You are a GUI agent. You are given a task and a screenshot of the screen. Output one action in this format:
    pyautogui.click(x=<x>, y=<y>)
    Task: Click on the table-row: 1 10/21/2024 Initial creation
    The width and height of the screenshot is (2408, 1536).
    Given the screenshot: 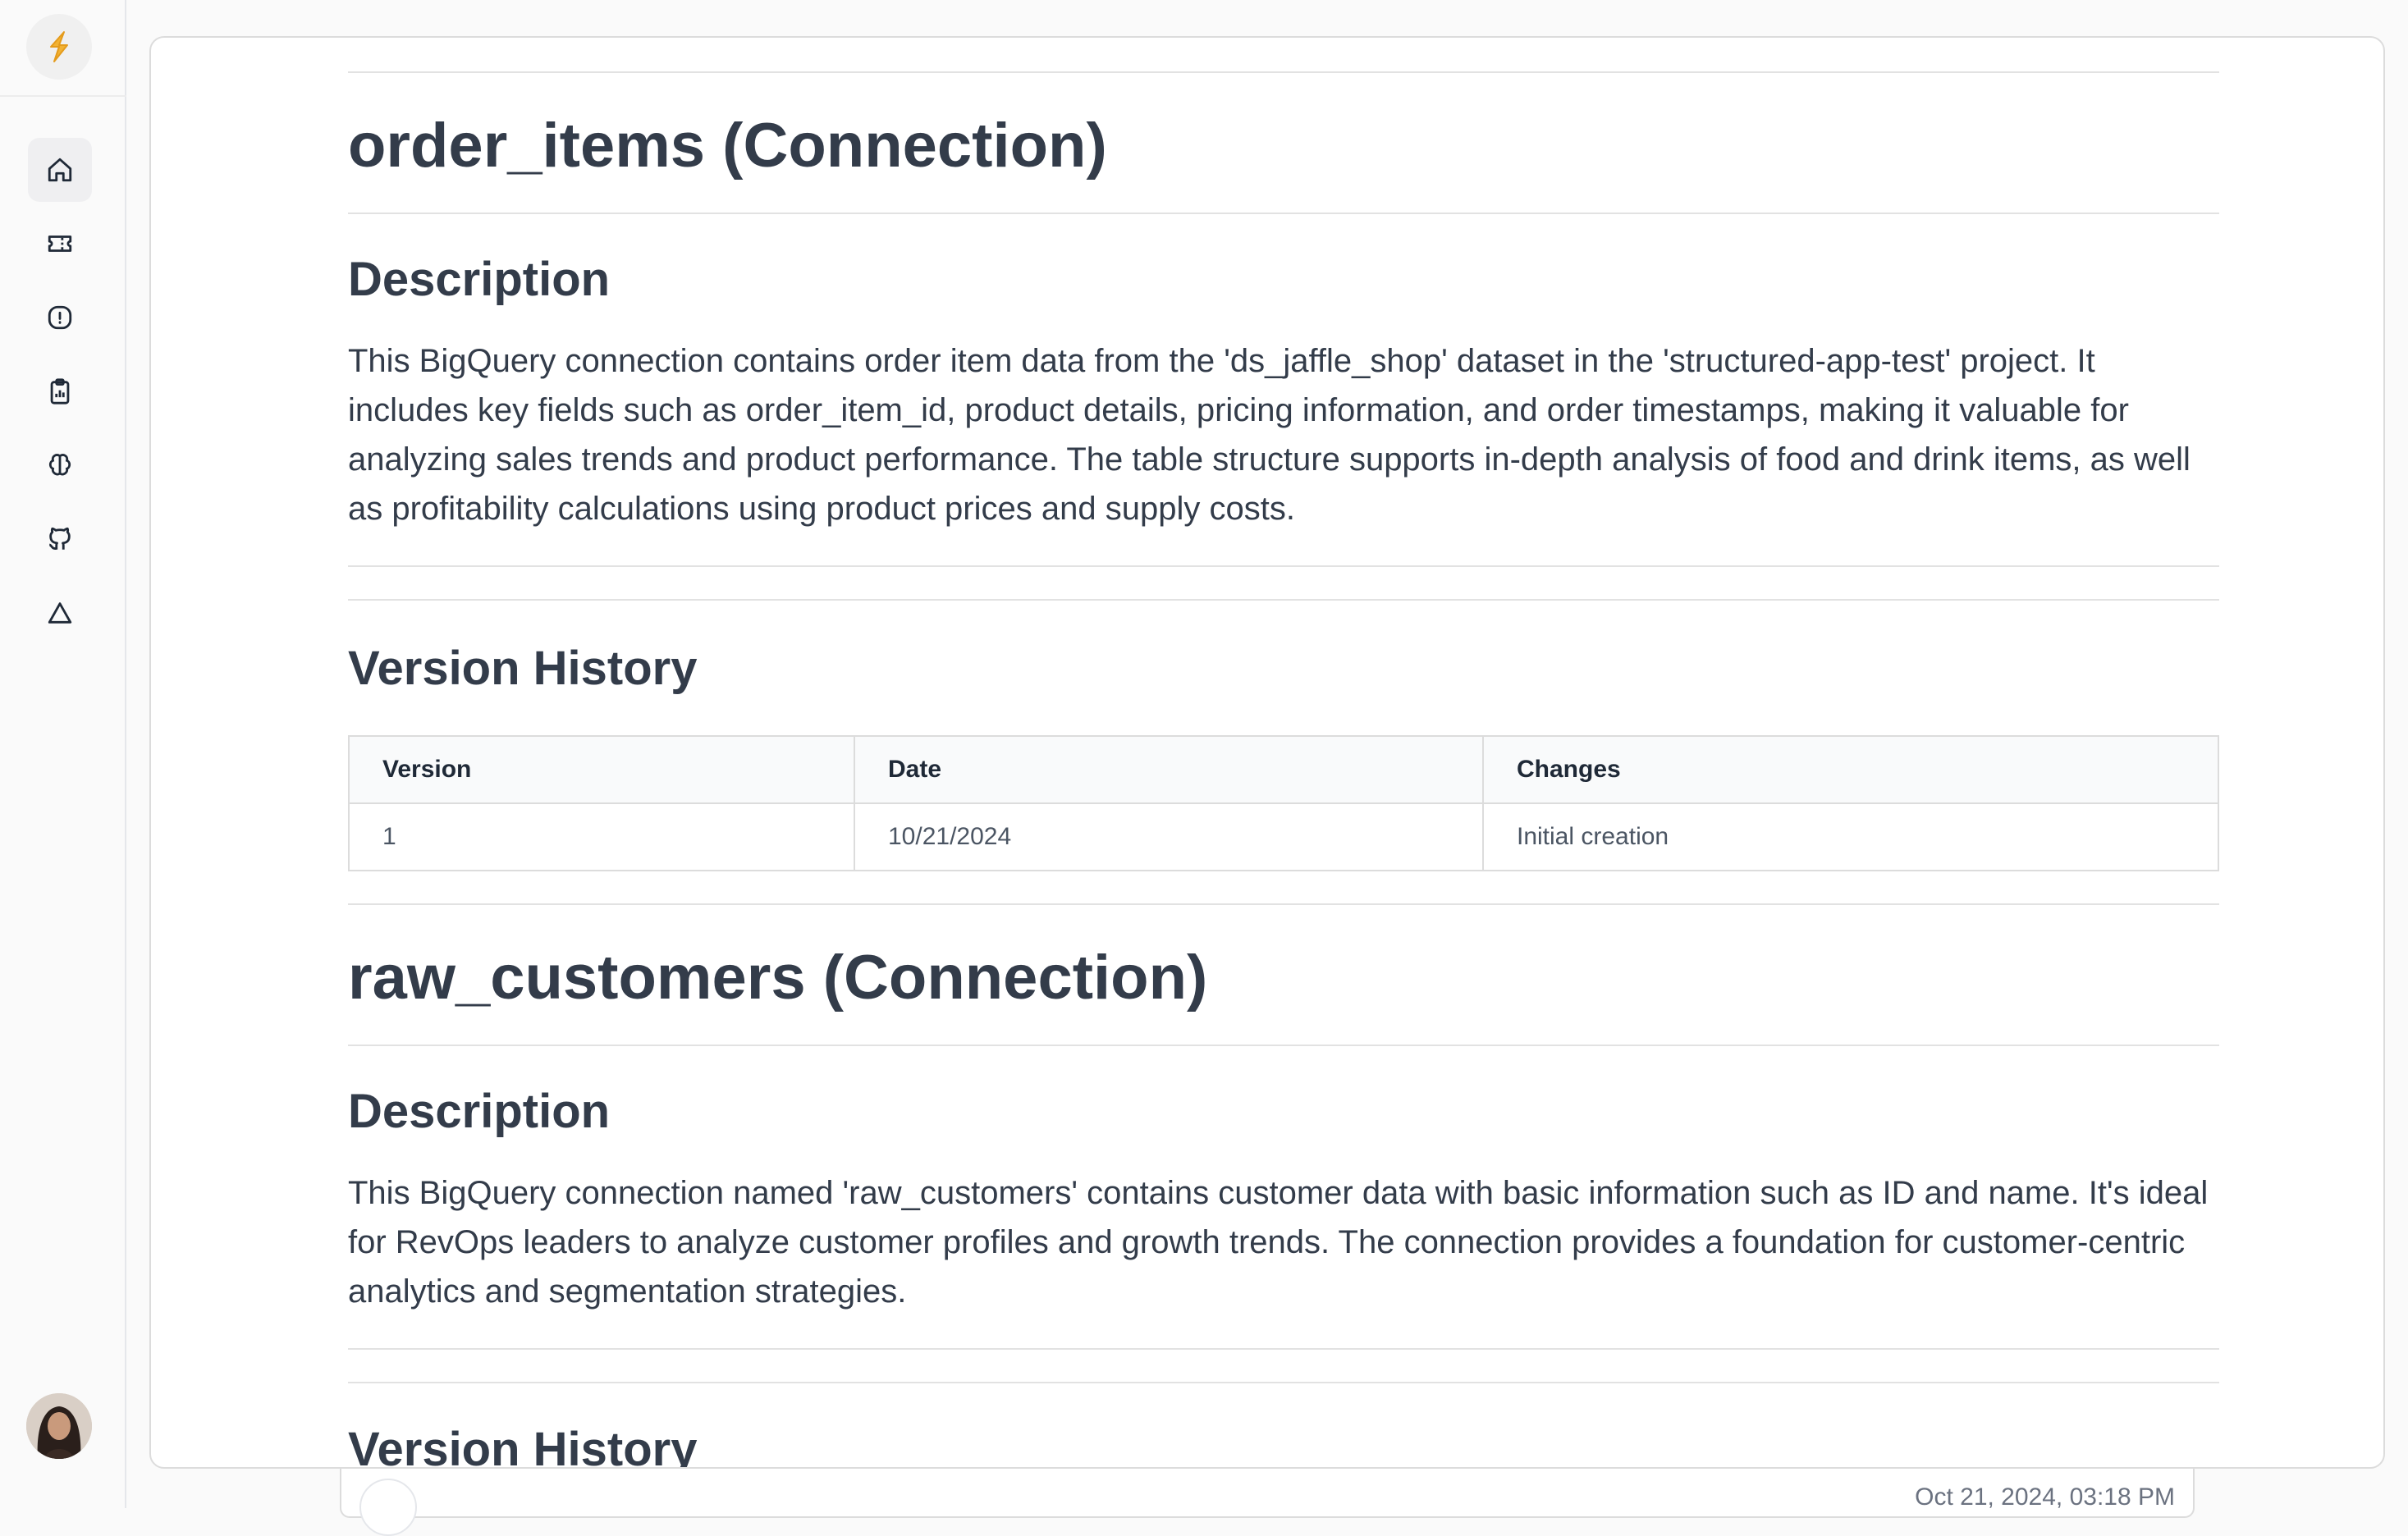 What is the action you would take?
    pyautogui.click(x=1283, y=836)
    